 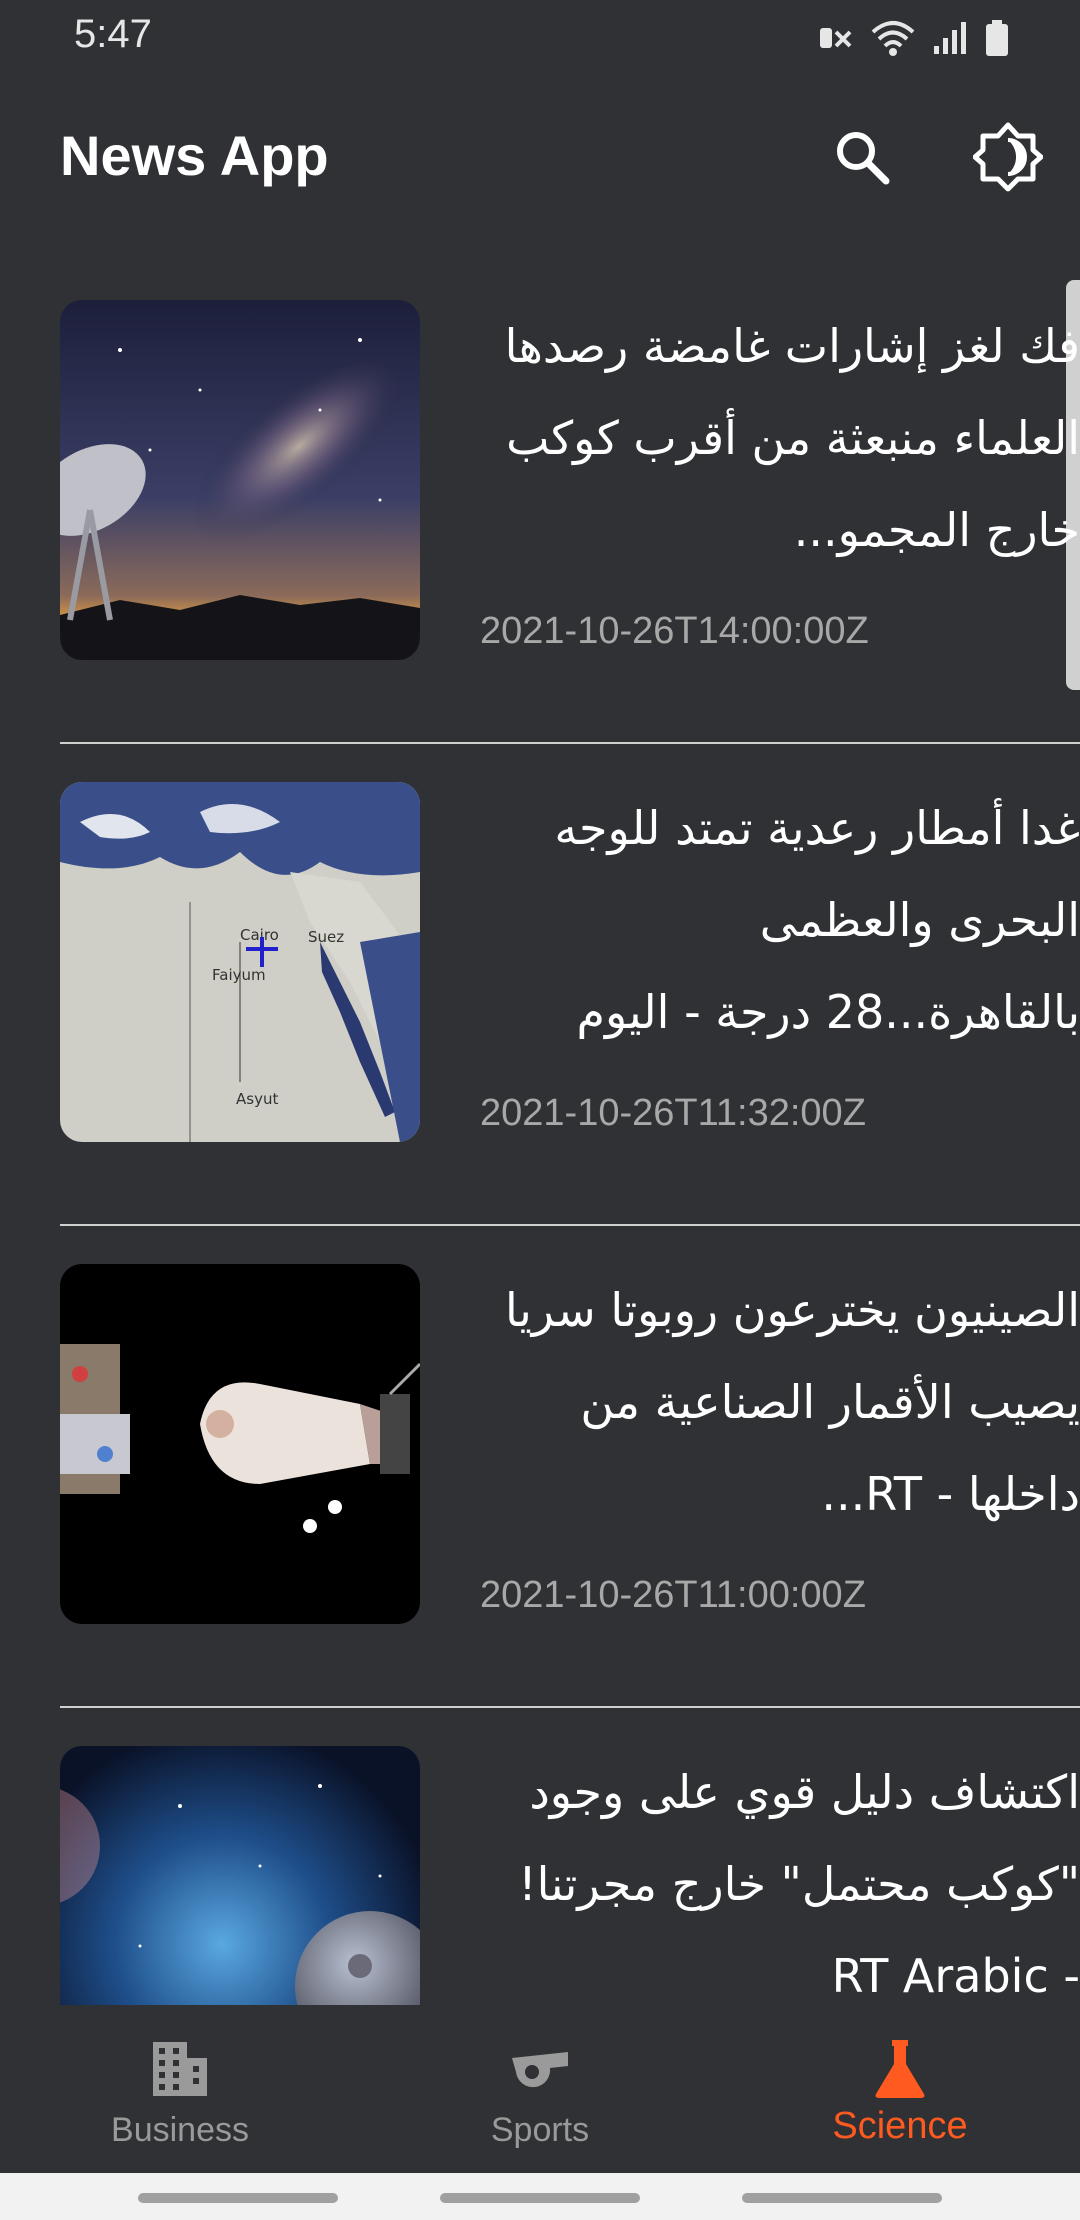 I want to click on map-label-faiyum: Faiyum, so click(x=239, y=975).